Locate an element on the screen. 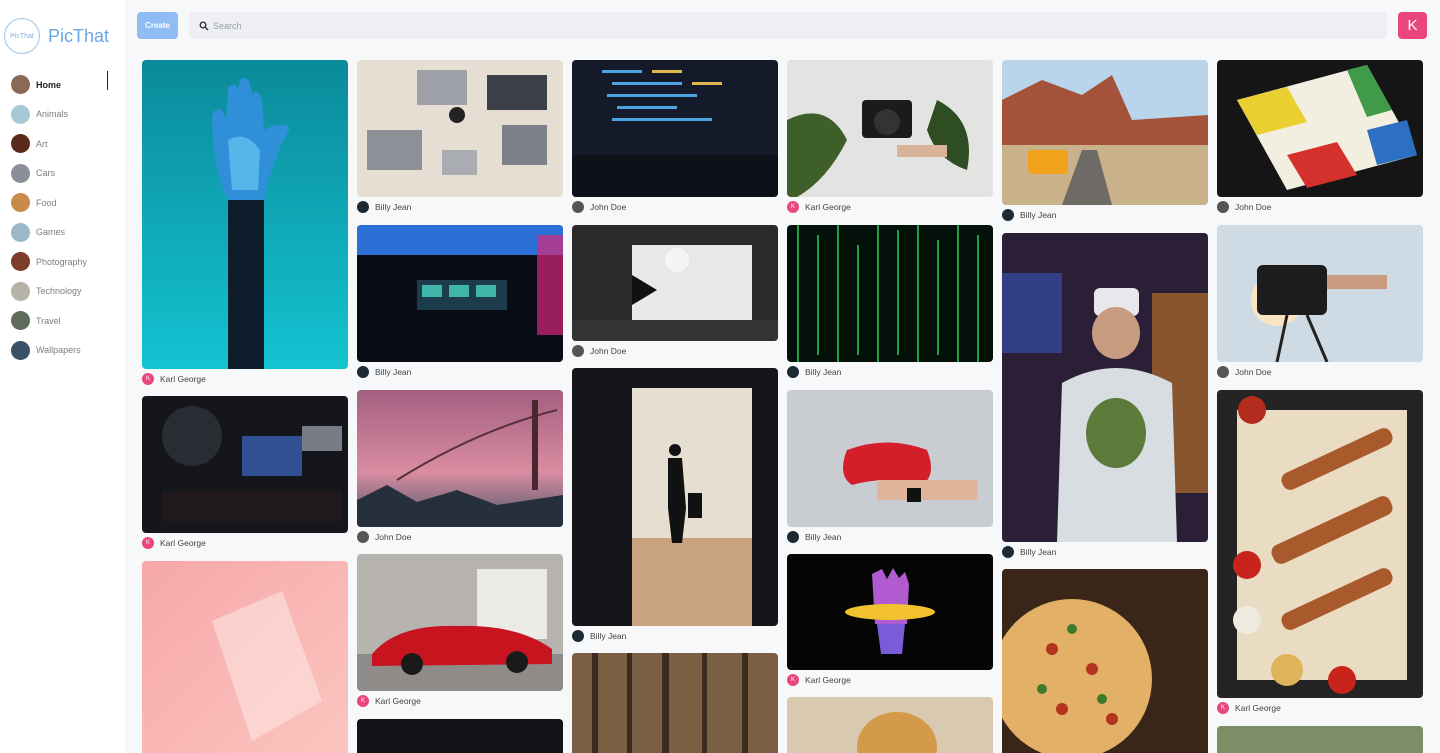 This screenshot has height=753, width=1440. sidebar-item-label: Travel is located at coordinates (48, 320).